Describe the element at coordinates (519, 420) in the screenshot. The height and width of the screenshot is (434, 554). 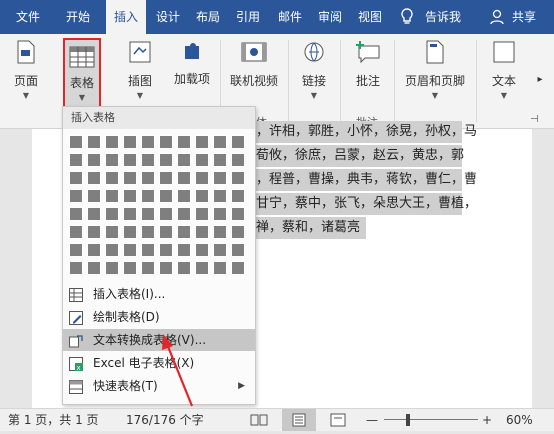
I see `zoom-level: 60%` at that location.